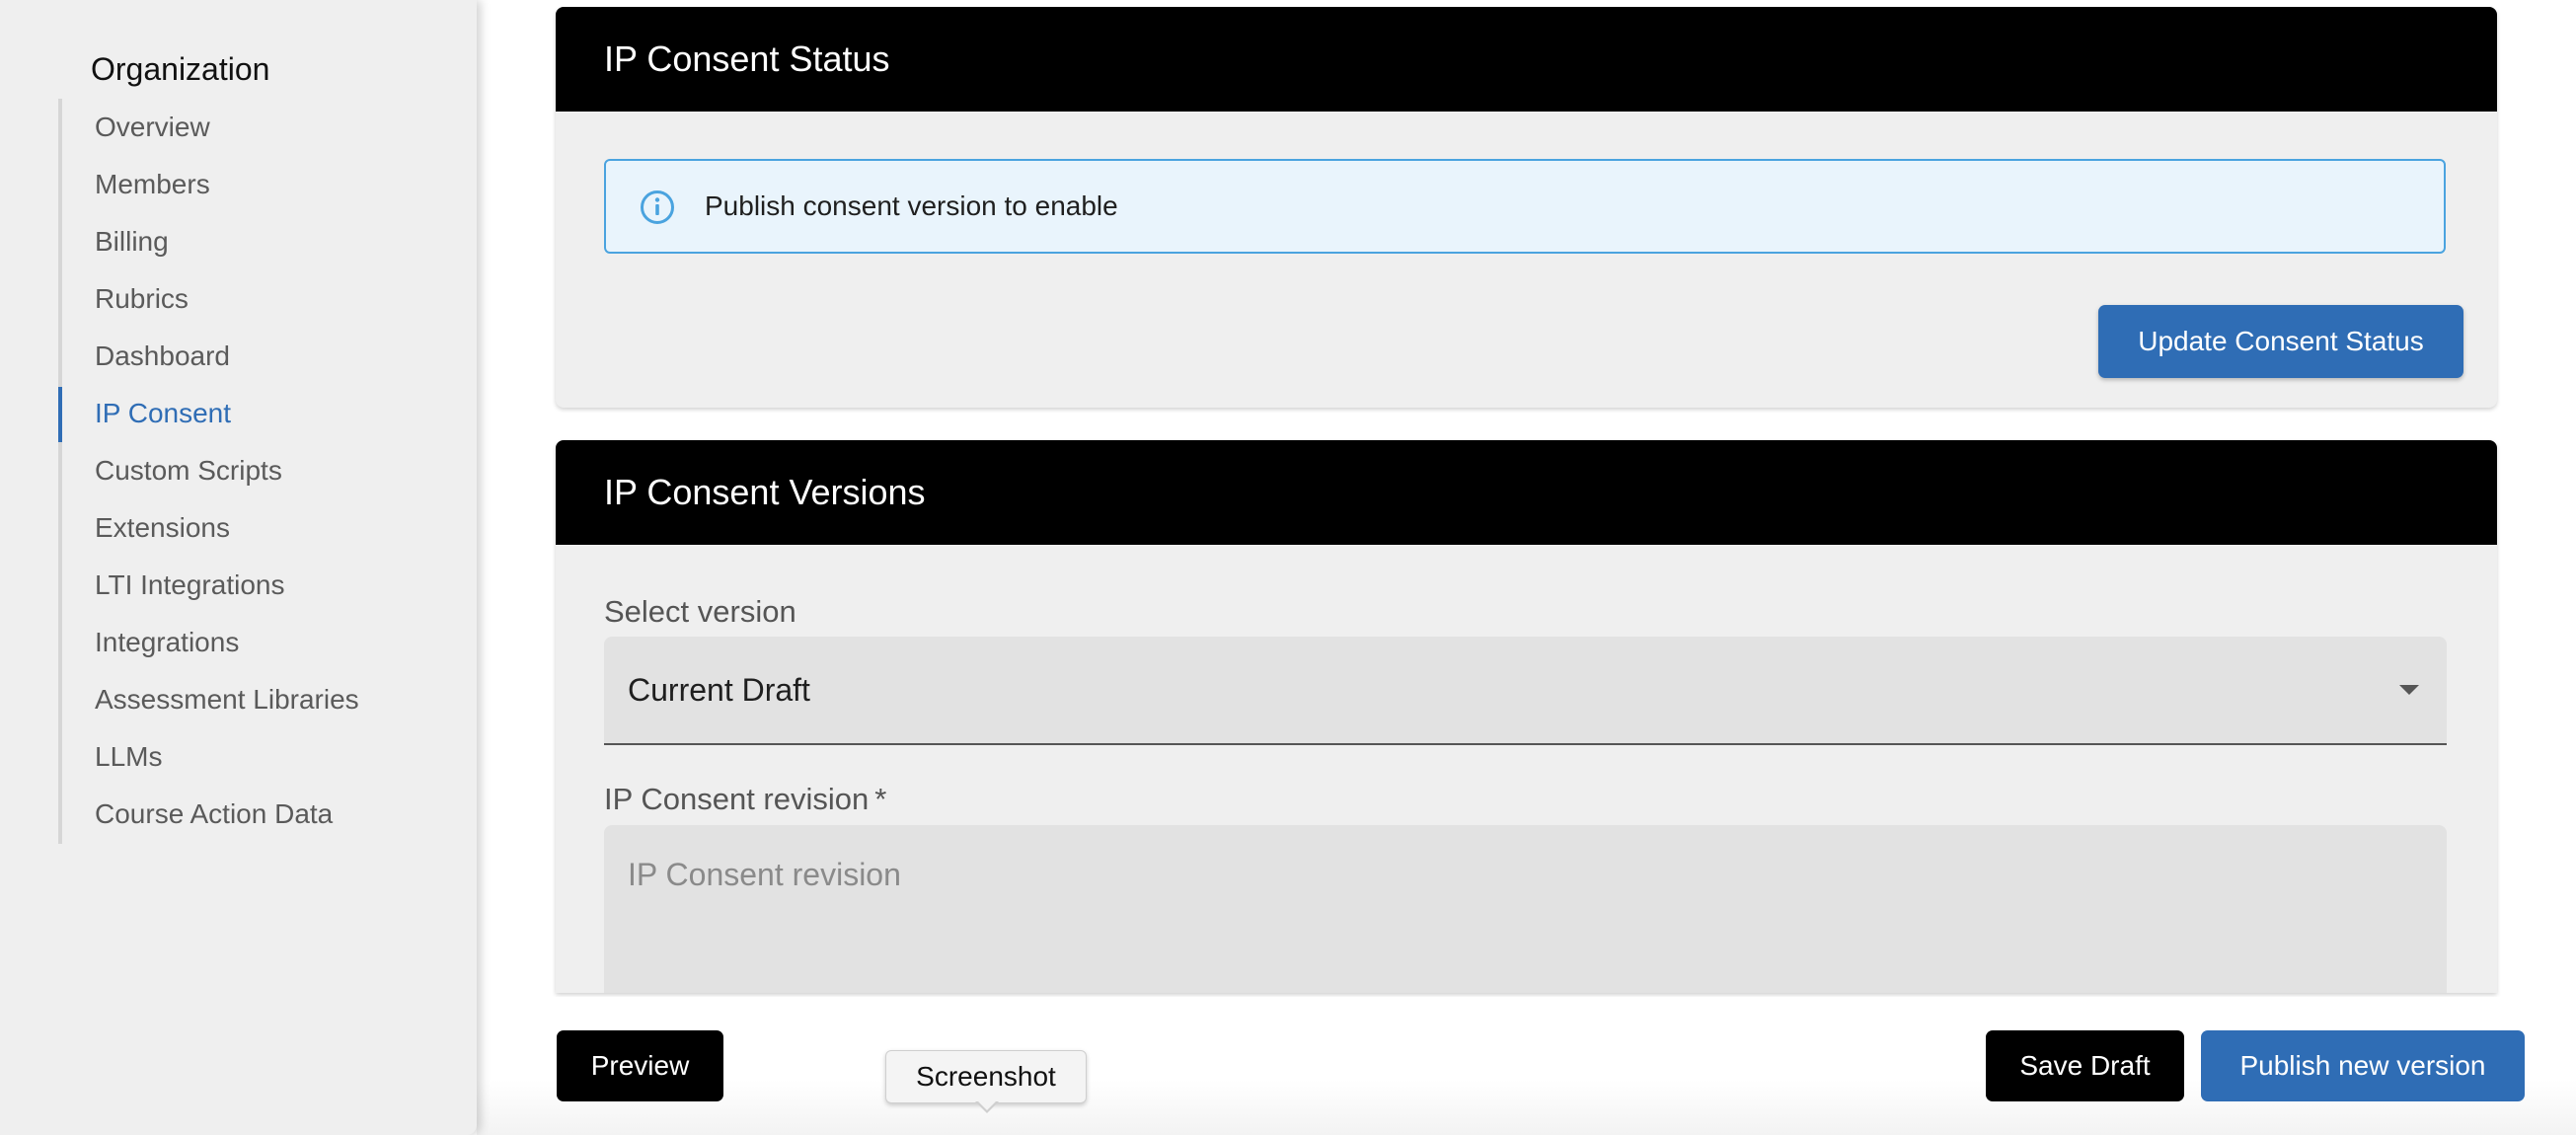 The width and height of the screenshot is (2576, 1135). Describe the element at coordinates (1526, 60) in the screenshot. I see `consent-status-title: IP Consent Status` at that location.